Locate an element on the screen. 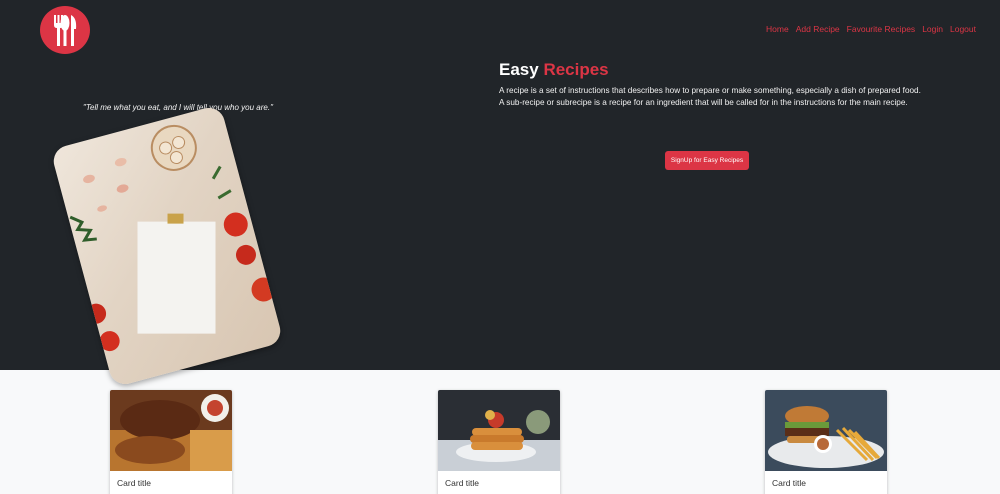 The height and width of the screenshot is (494, 1000). title-part-recipes: Recipes is located at coordinates (576, 69).